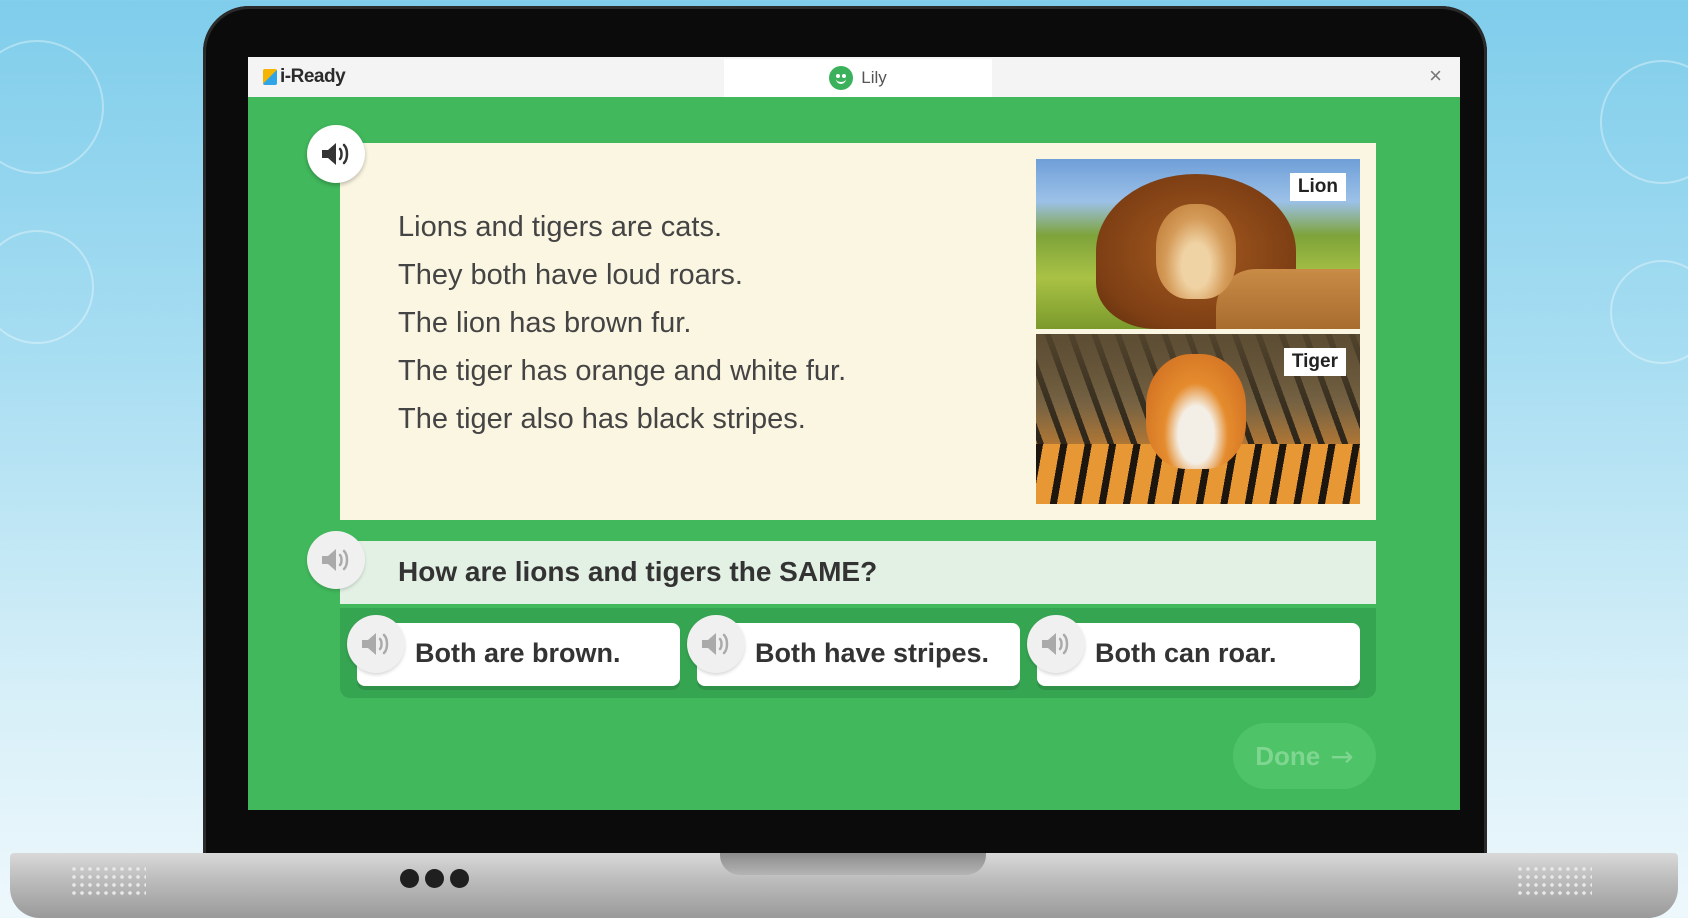 This screenshot has height=918, width=1688. Describe the element at coordinates (638, 571) in the screenshot. I see `question-text: How are lions and tigers the SAME?` at that location.